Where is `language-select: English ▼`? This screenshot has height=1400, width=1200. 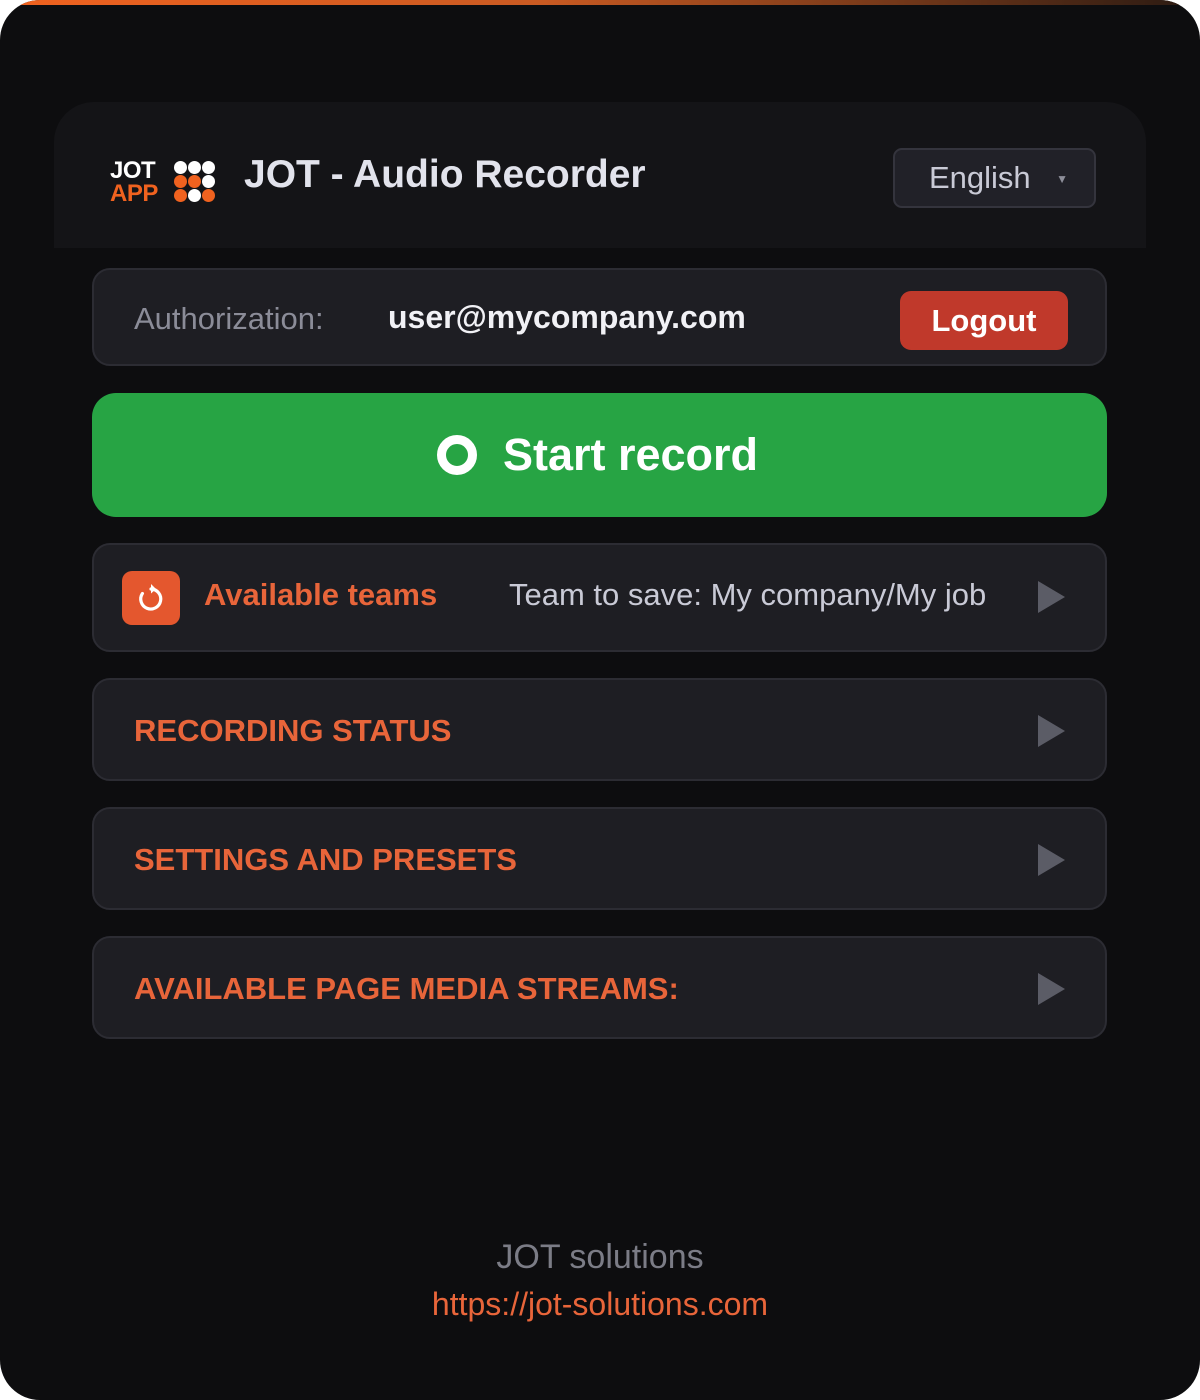 language-select: English ▼ is located at coordinates (994, 178).